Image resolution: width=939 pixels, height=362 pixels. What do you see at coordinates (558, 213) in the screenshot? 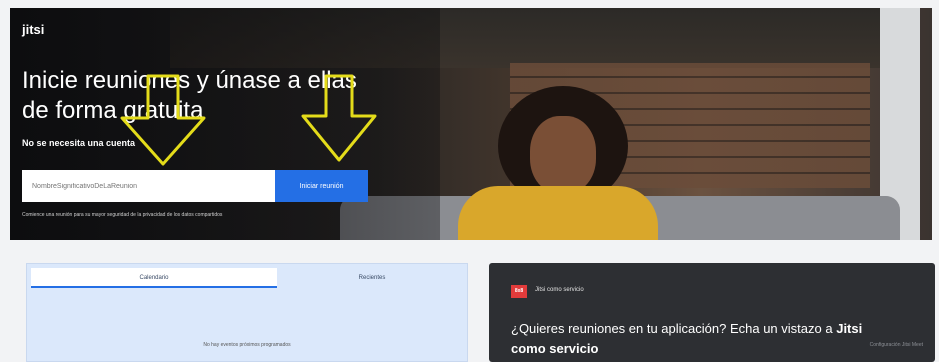
I see `hero-person-body` at bounding box center [558, 213].